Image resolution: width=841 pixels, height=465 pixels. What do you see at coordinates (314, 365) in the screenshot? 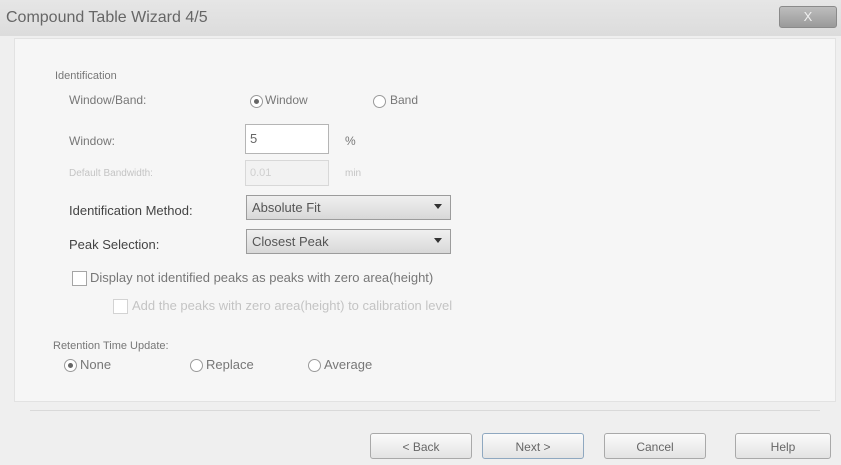
I see `retention-average-radio` at bounding box center [314, 365].